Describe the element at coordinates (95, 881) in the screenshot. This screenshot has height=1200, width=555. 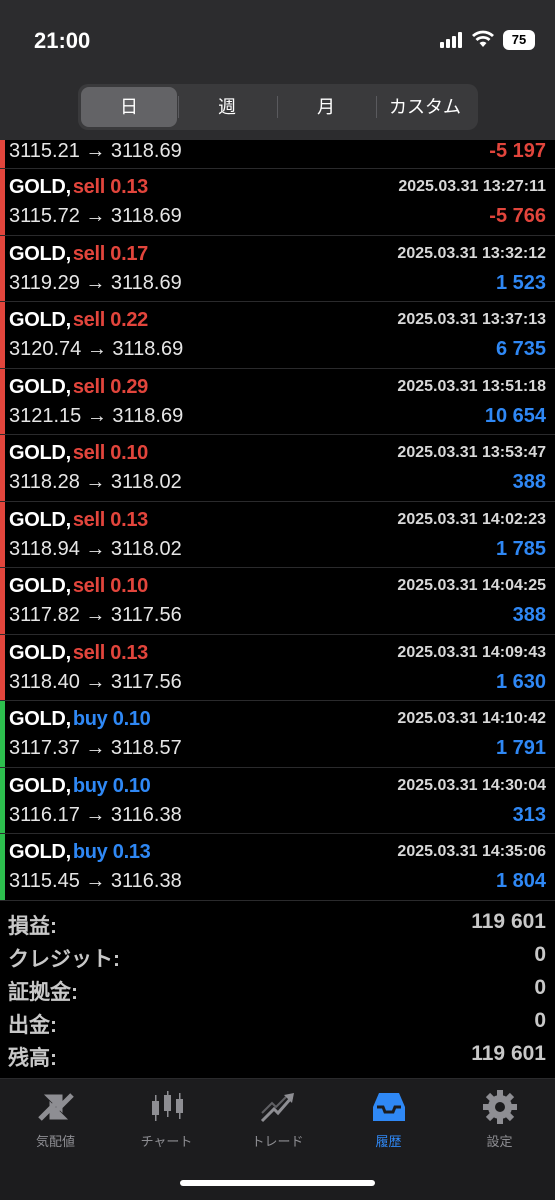
I see `trade-prices: 3115.45 → 3116.38` at that location.